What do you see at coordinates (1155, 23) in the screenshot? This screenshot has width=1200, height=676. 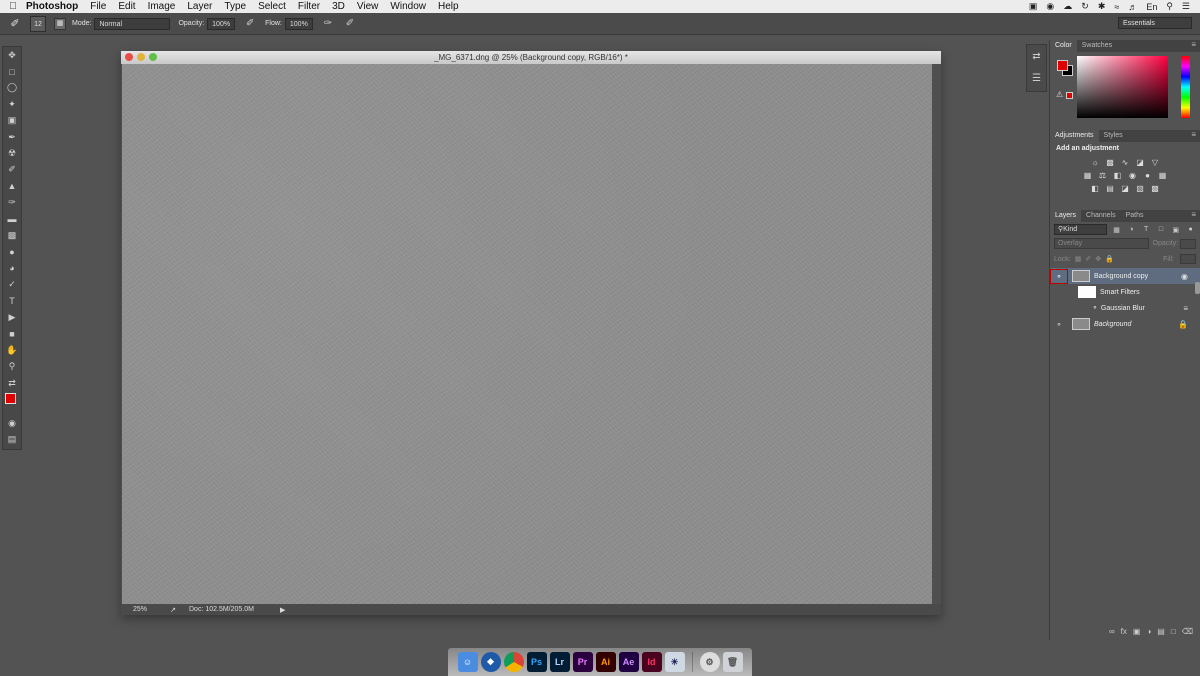 I see `workspace-select: Essentials` at bounding box center [1155, 23].